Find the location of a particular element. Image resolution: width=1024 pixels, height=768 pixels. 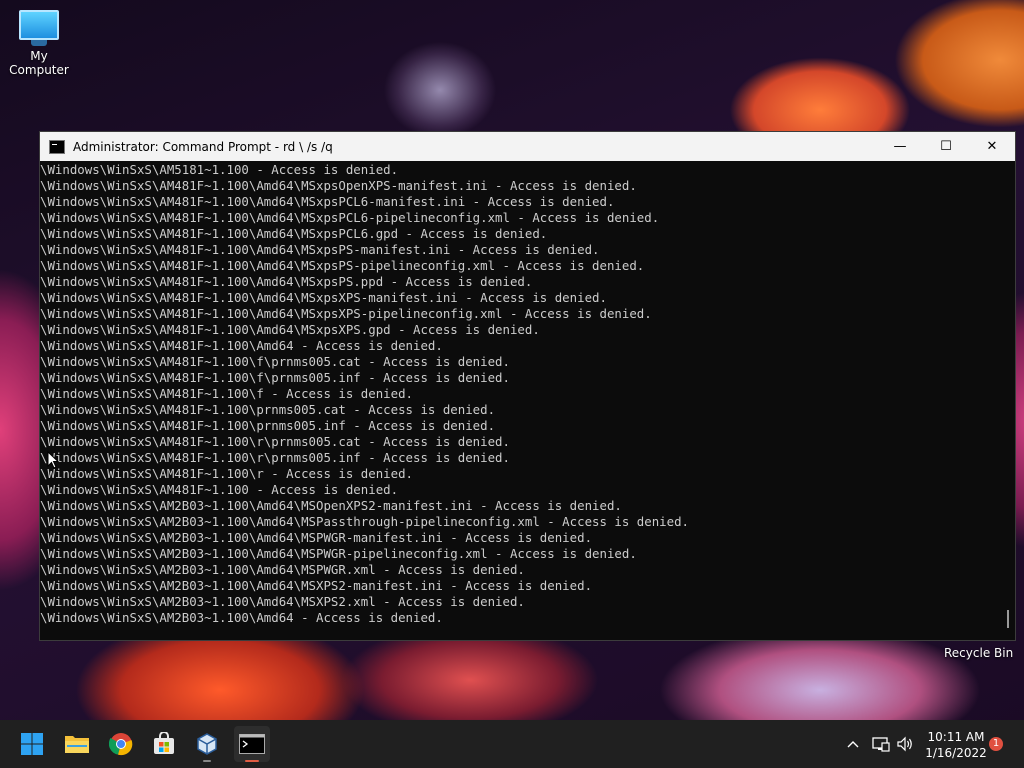

vertical-scrollbar is located at coordinates (1007, 400).